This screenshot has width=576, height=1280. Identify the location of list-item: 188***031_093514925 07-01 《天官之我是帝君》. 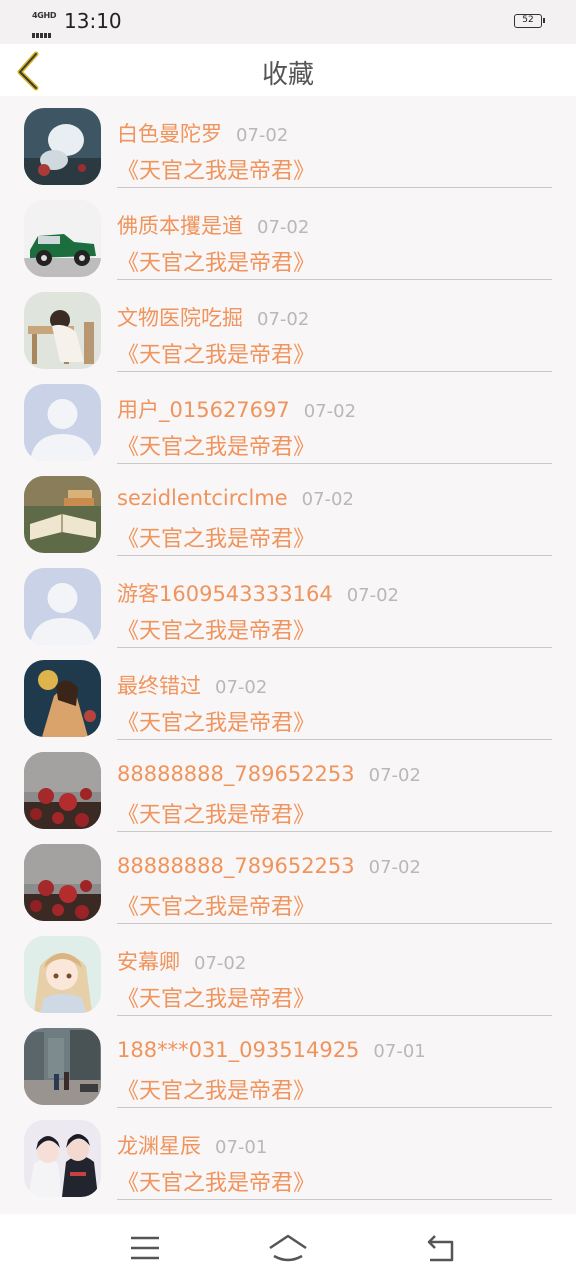
(288, 1062).